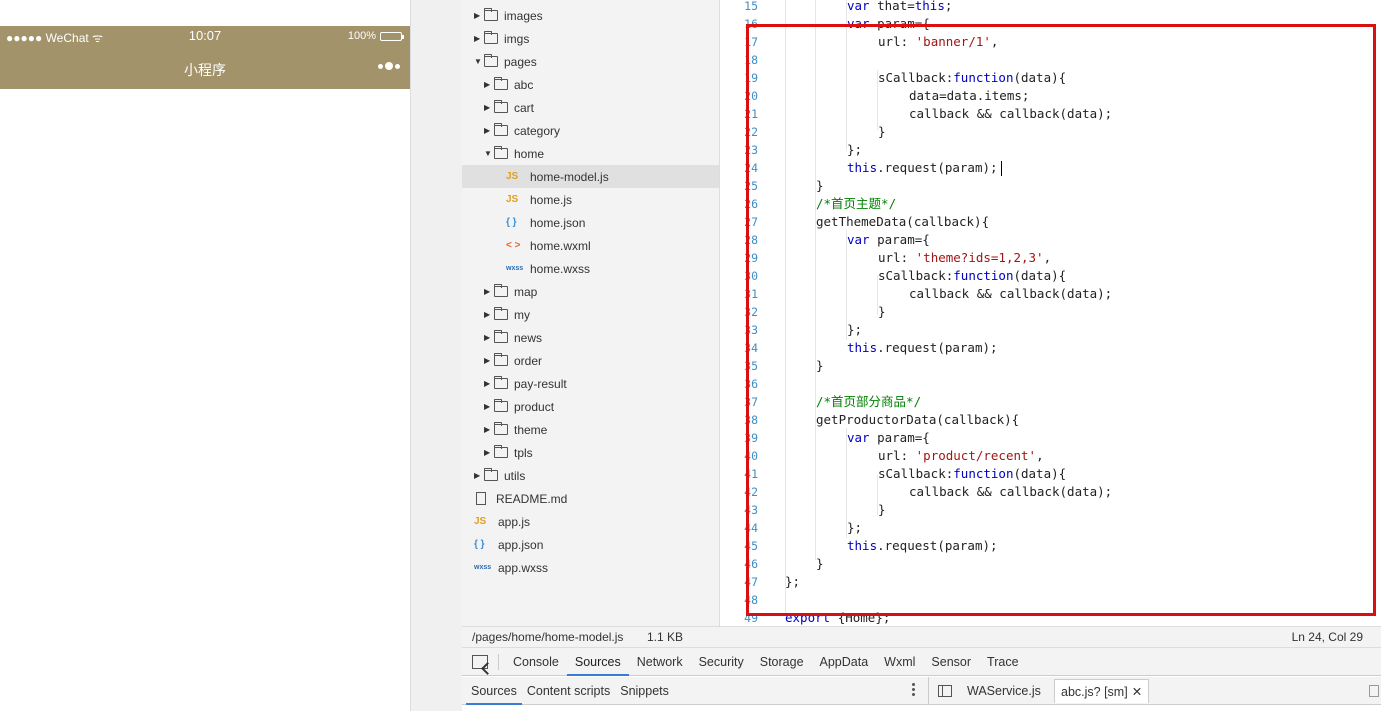  What do you see at coordinates (1050, 168) in the screenshot?
I see `code-line: 24 this.request(param);` at bounding box center [1050, 168].